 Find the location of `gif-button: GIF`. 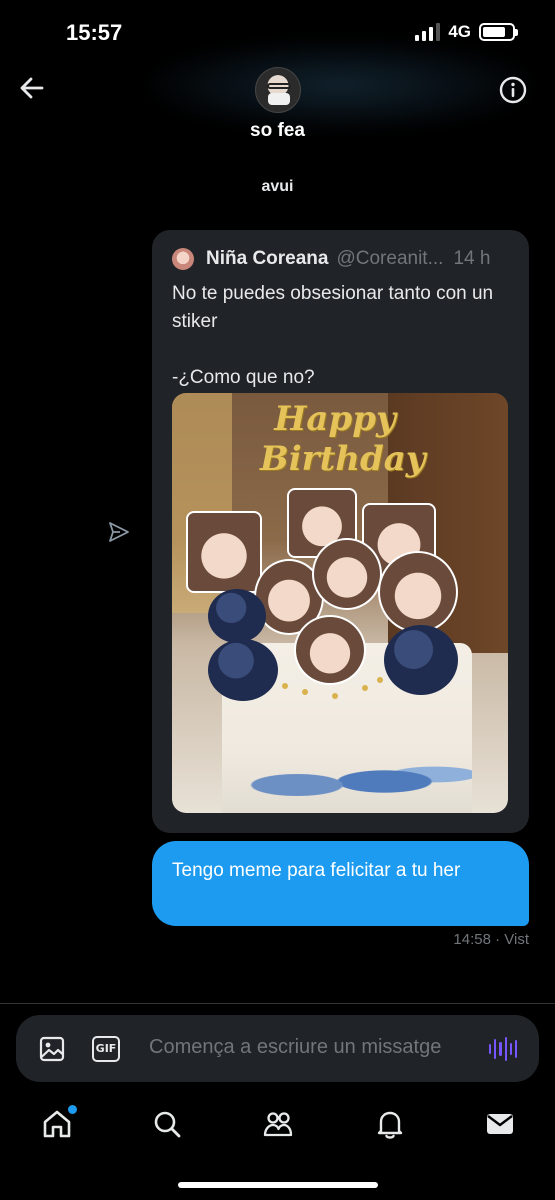

gif-button: GIF is located at coordinates (106, 1049).